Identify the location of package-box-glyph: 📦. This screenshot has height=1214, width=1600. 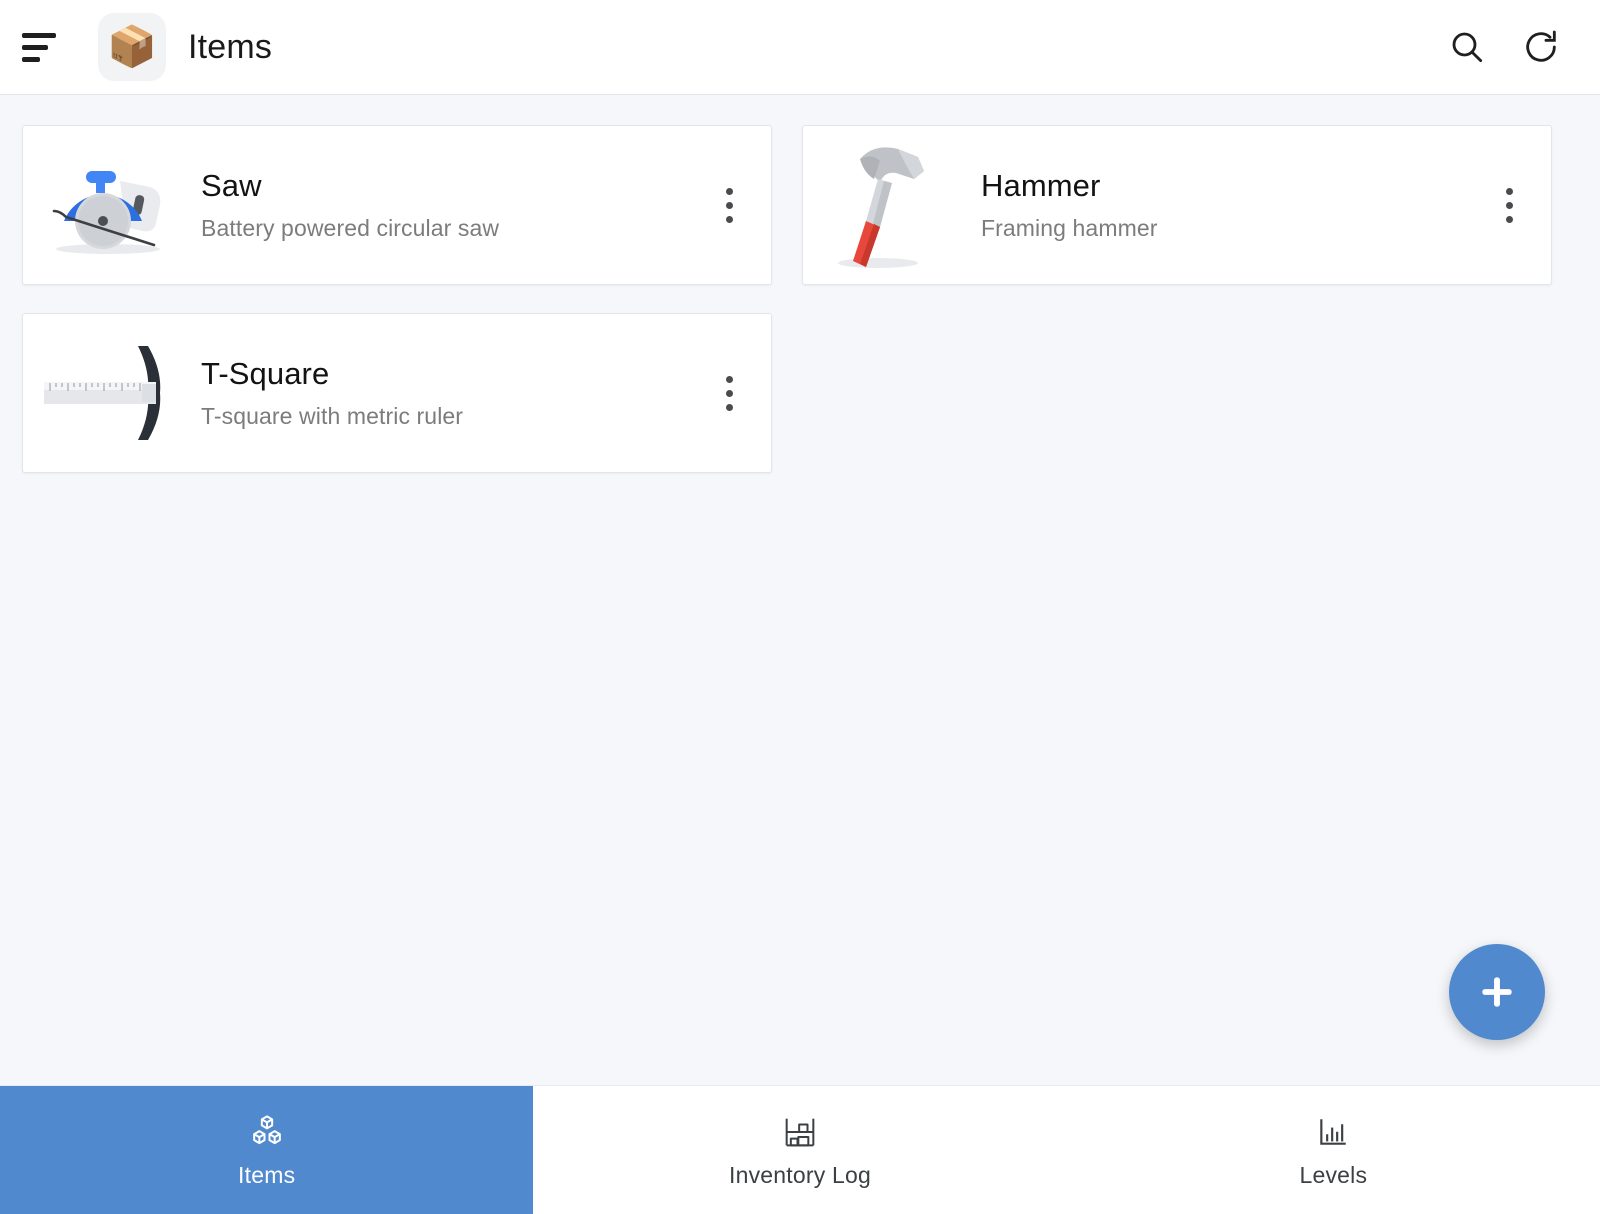
(132, 47).